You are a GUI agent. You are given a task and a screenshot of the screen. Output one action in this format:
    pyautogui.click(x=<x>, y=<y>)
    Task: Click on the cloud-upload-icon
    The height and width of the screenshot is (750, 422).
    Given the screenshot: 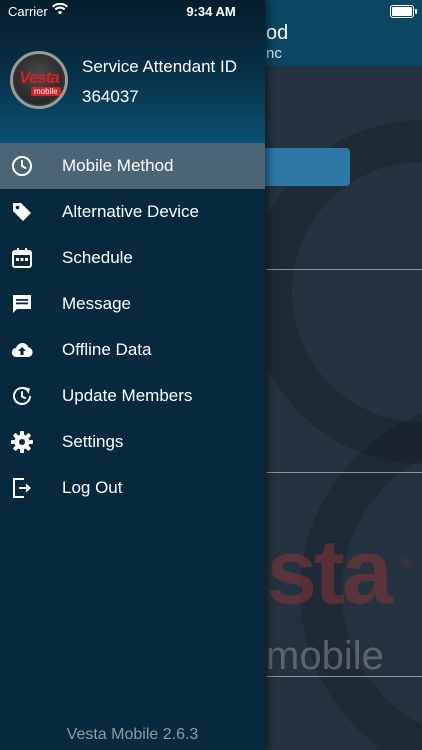 What is the action you would take?
    pyautogui.click(x=22, y=350)
    